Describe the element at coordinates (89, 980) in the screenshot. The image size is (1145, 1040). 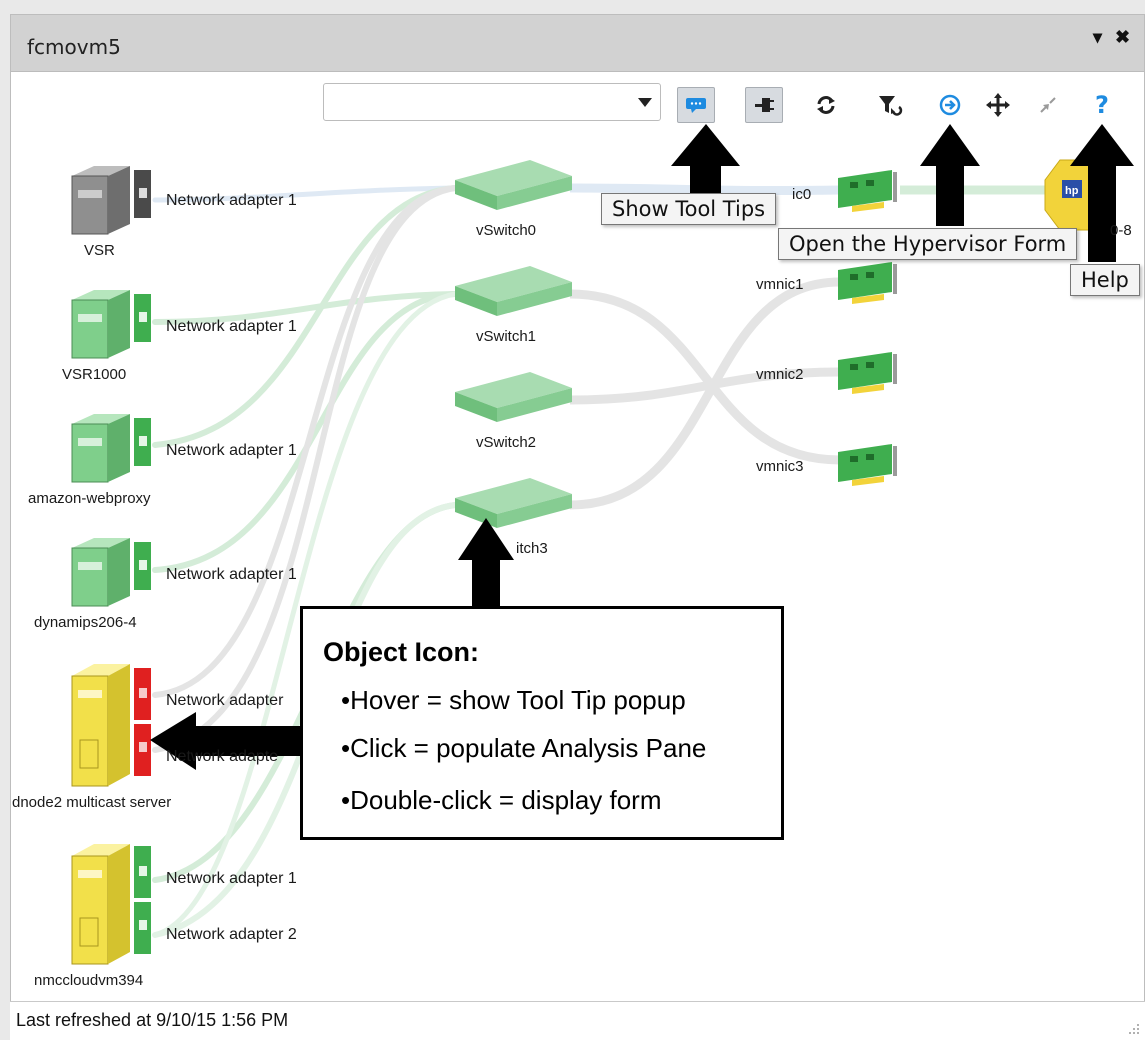
I see `vm-label-nmccloudvm394: nmccloudvm394` at that location.